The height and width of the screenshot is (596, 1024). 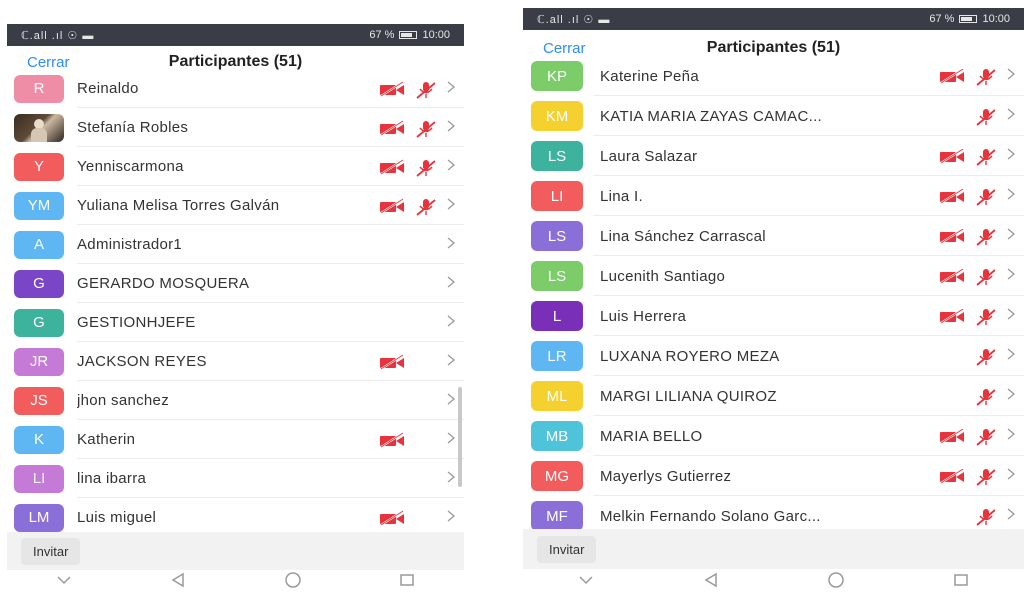 What do you see at coordinates (112, 478) in the screenshot?
I see `participant-name: lina ibarra` at bounding box center [112, 478].